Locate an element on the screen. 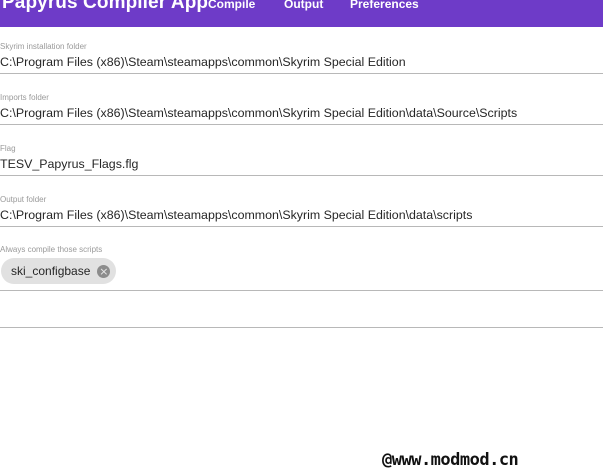 The width and height of the screenshot is (603, 471). always-compile-label: Always compile those scripts is located at coordinates (51, 249).